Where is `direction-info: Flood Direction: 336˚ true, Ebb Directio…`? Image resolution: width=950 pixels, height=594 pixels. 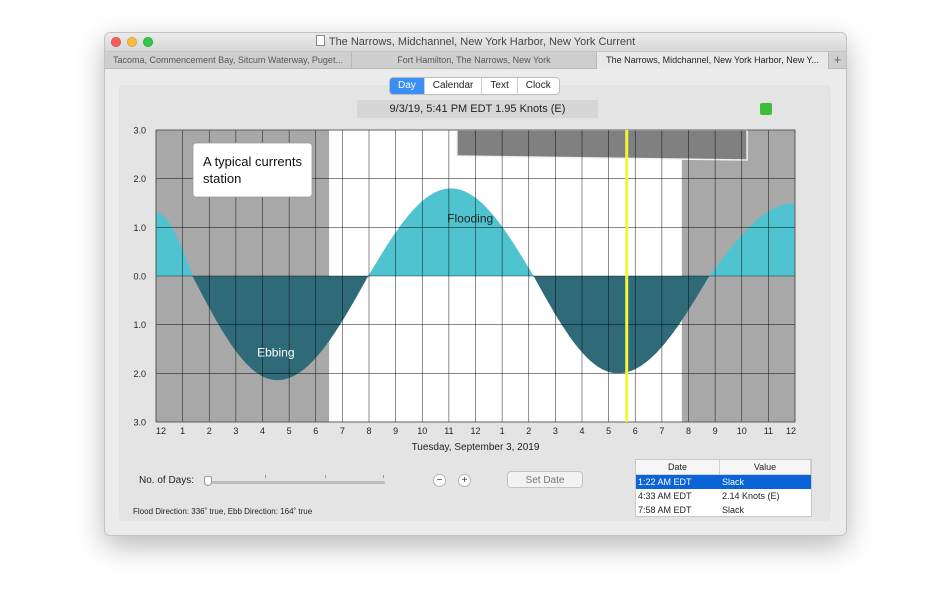
direction-info: Flood Direction: 336˚ true, Ebb Directio… is located at coordinates (223, 511).